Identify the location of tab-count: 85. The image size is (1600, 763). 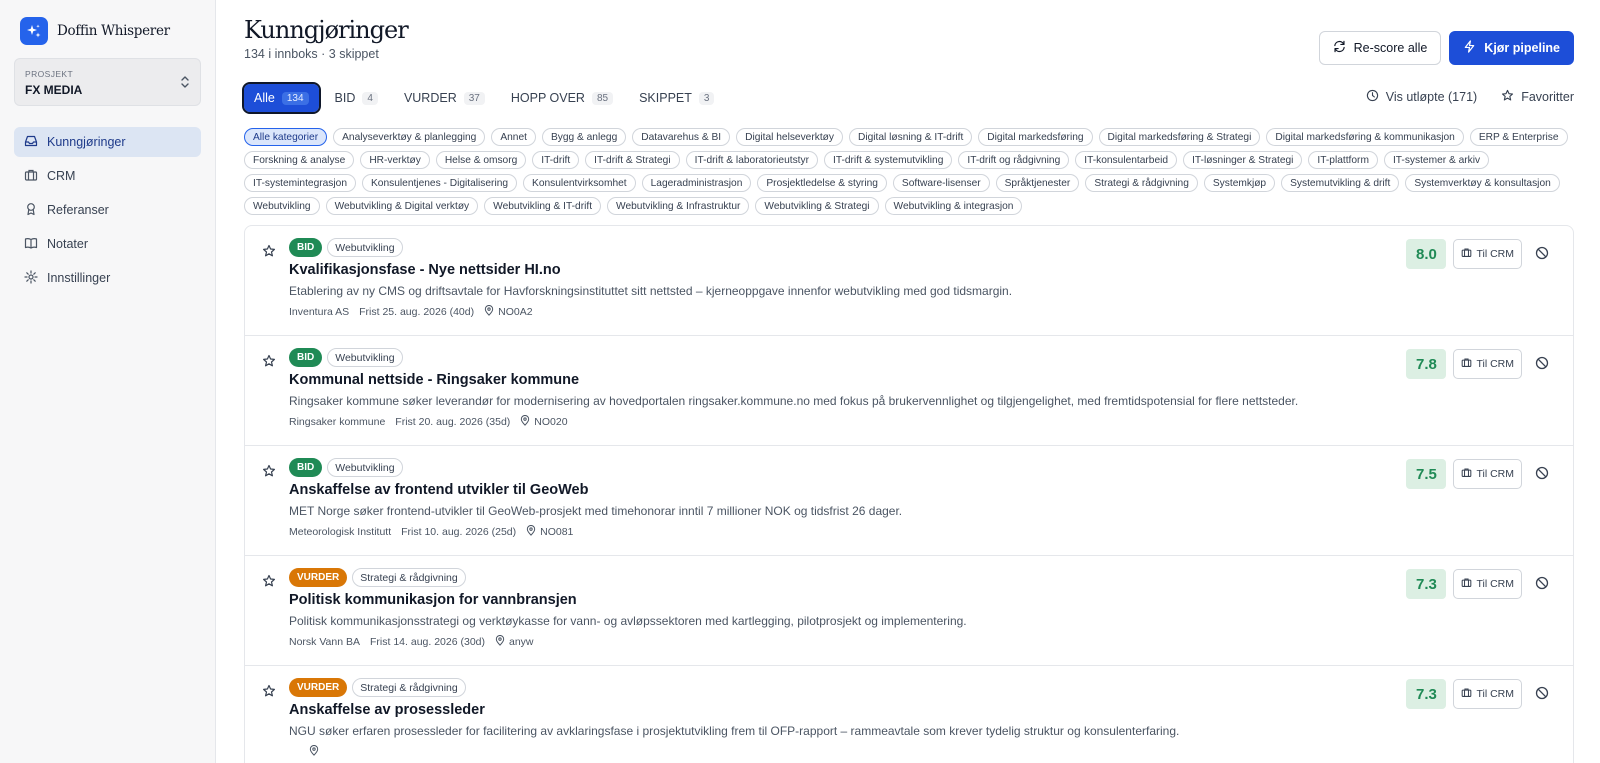
(602, 98).